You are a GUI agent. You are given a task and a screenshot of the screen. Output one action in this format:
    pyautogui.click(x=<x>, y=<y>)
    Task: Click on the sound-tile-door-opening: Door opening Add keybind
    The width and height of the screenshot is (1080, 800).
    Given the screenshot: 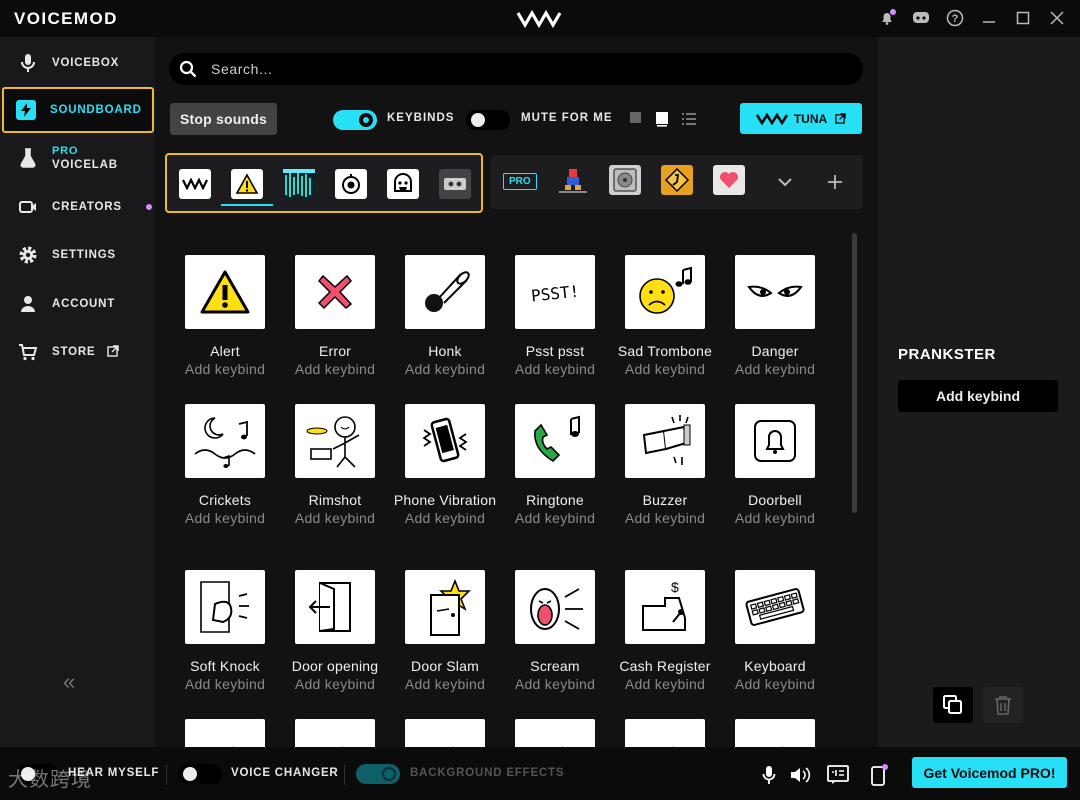 What is the action you would take?
    pyautogui.click(x=335, y=632)
    